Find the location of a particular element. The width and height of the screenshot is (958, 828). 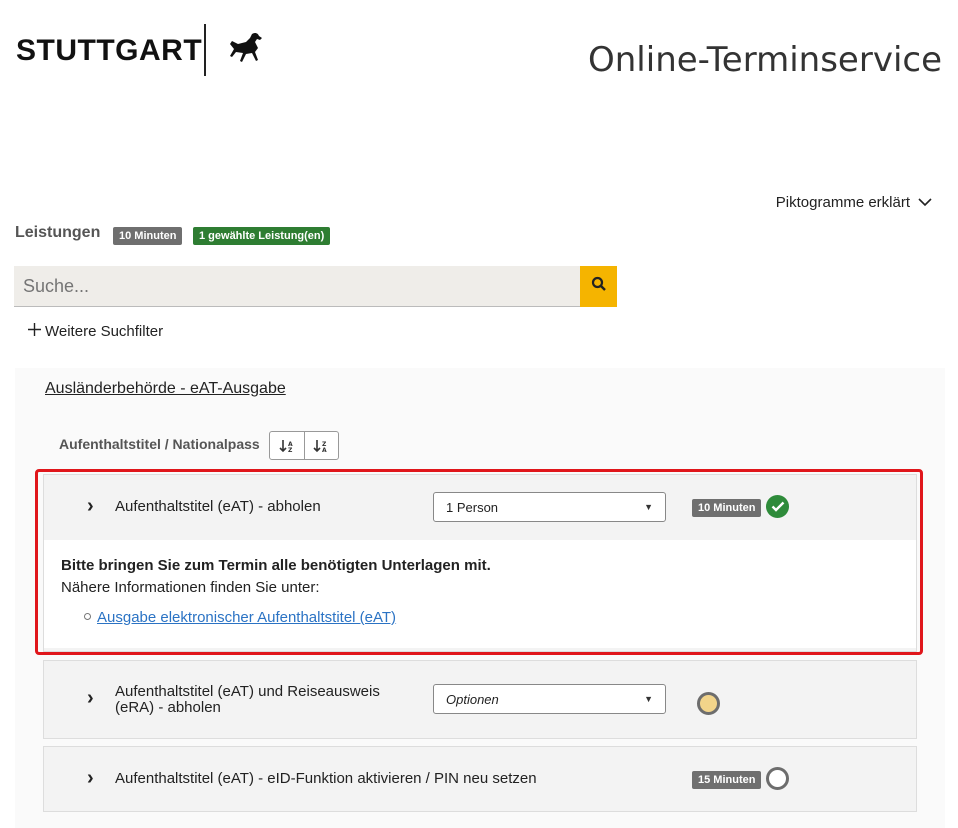

partial-status-icon is located at coordinates (708, 703).